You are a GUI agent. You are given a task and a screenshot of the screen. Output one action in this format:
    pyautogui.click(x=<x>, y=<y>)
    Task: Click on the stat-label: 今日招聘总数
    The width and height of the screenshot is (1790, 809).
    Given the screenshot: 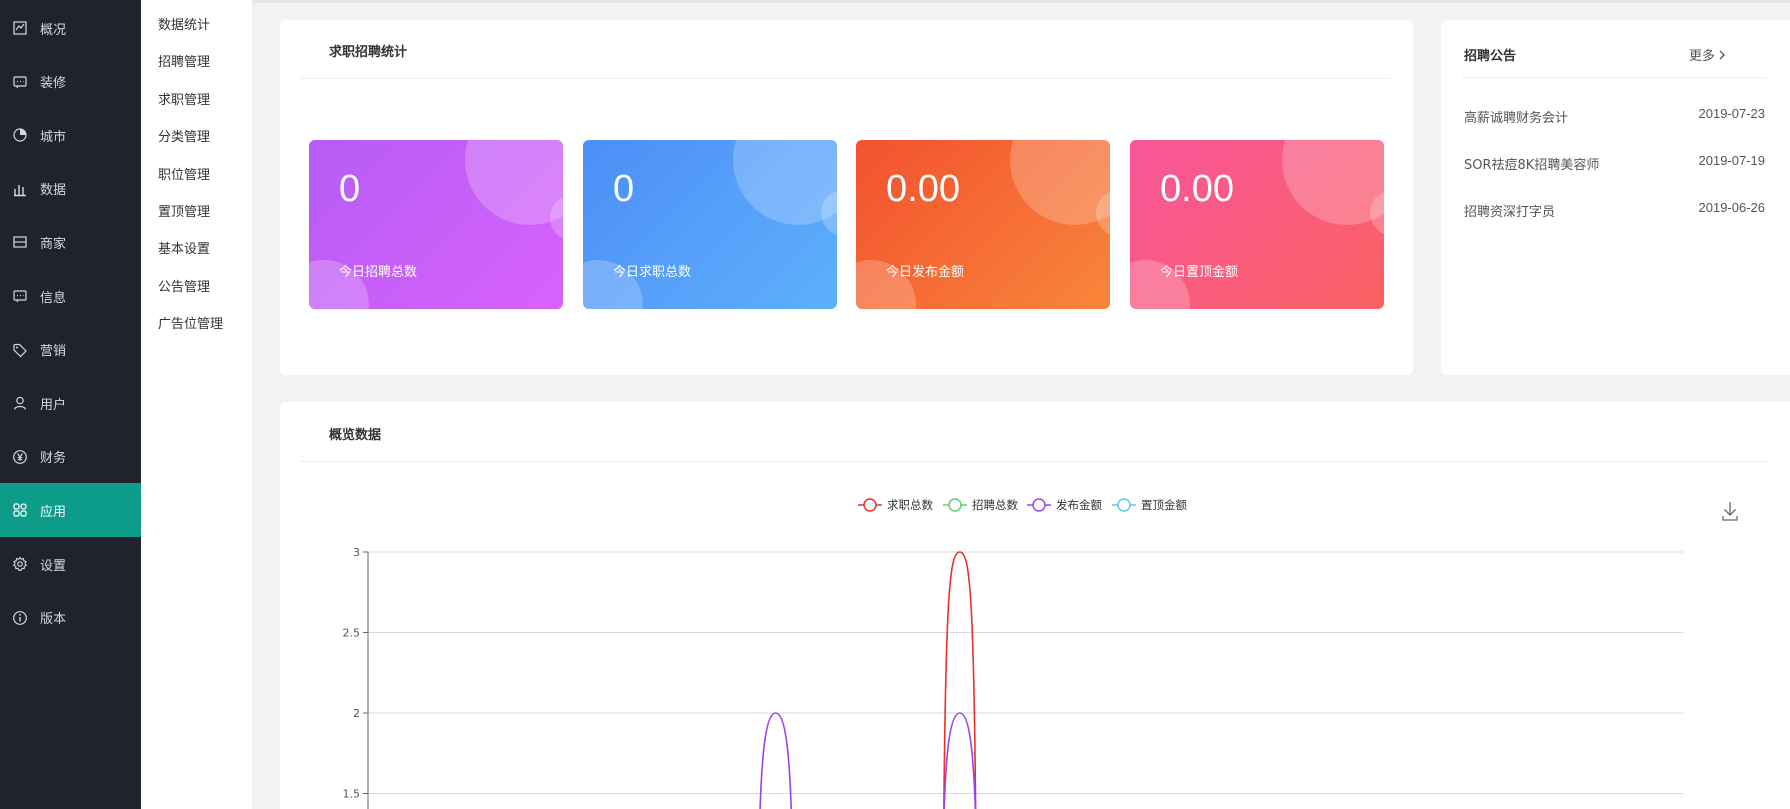 What is the action you would take?
    pyautogui.click(x=378, y=272)
    